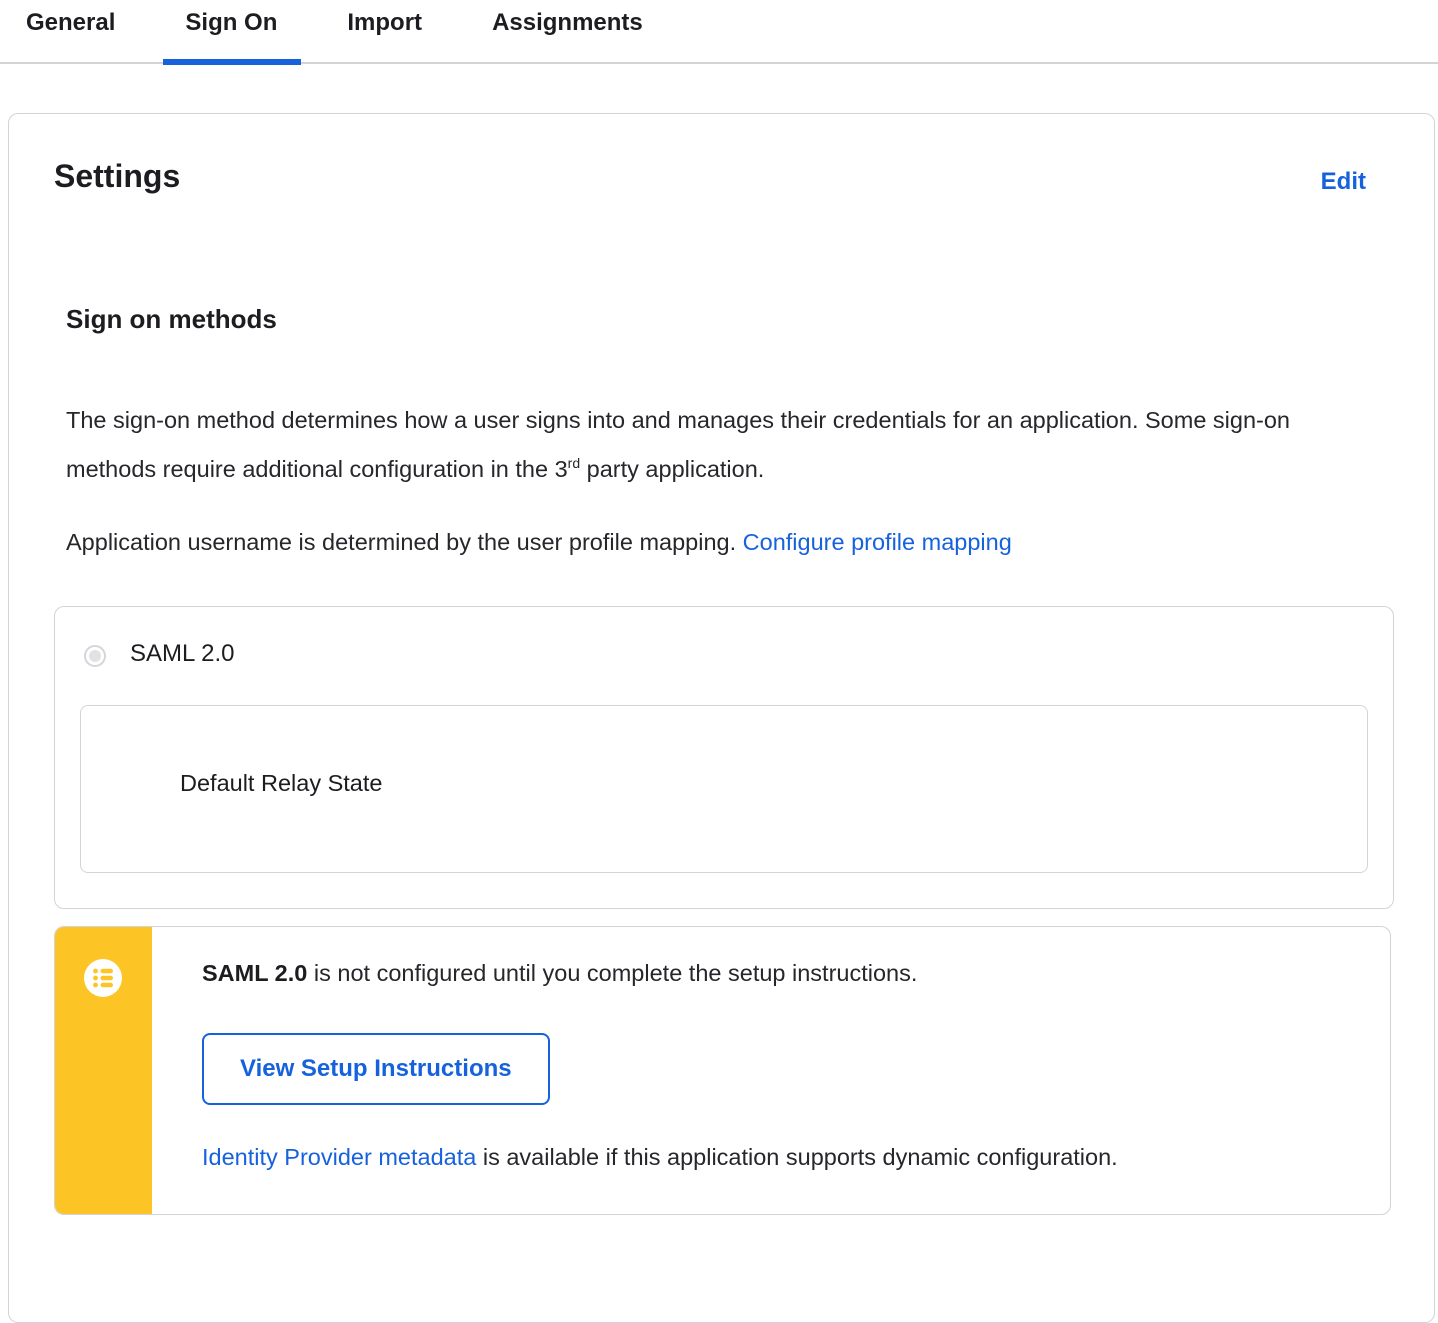 Image resolution: width=1438 pixels, height=1323 pixels. Describe the element at coordinates (1343, 182) in the screenshot. I see `edit-link: Edit` at that location.